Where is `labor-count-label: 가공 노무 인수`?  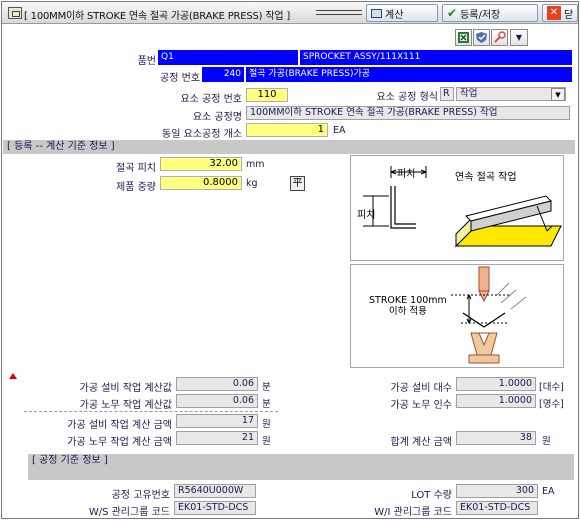
labor-count-label: 가공 노무 인수 is located at coordinates (421, 405).